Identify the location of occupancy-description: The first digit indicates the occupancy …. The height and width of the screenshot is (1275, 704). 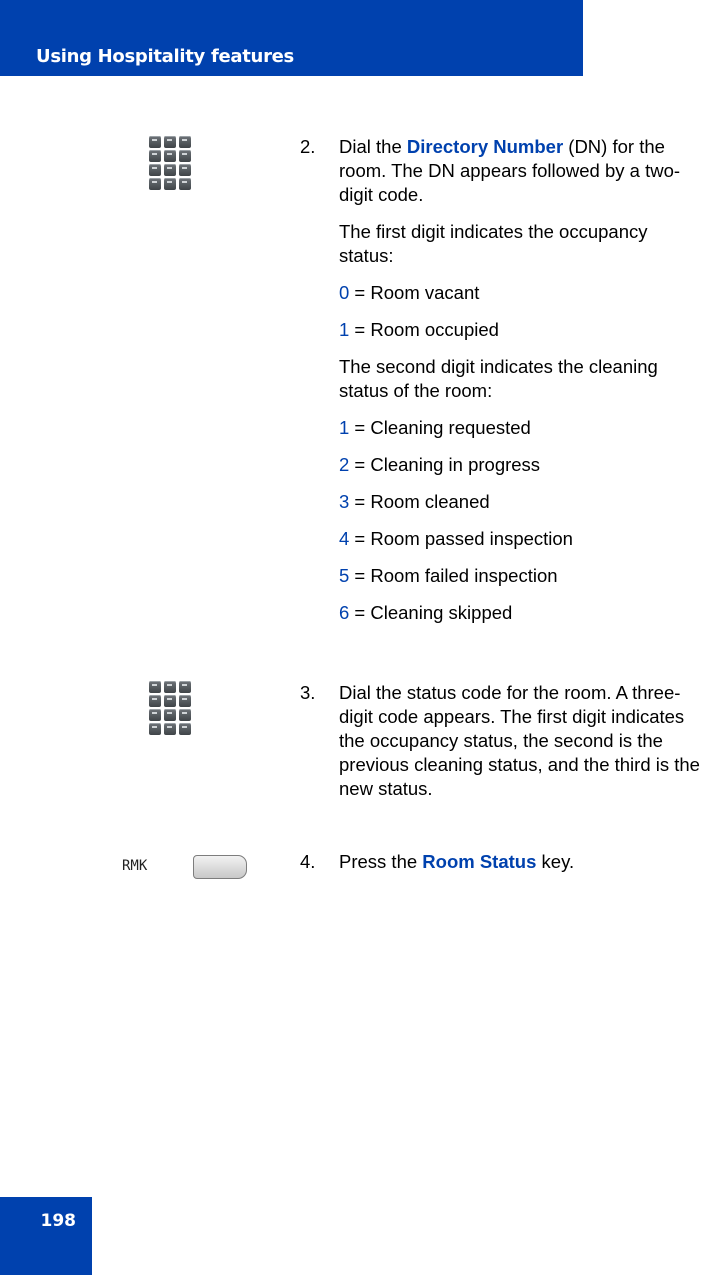
(493, 243).